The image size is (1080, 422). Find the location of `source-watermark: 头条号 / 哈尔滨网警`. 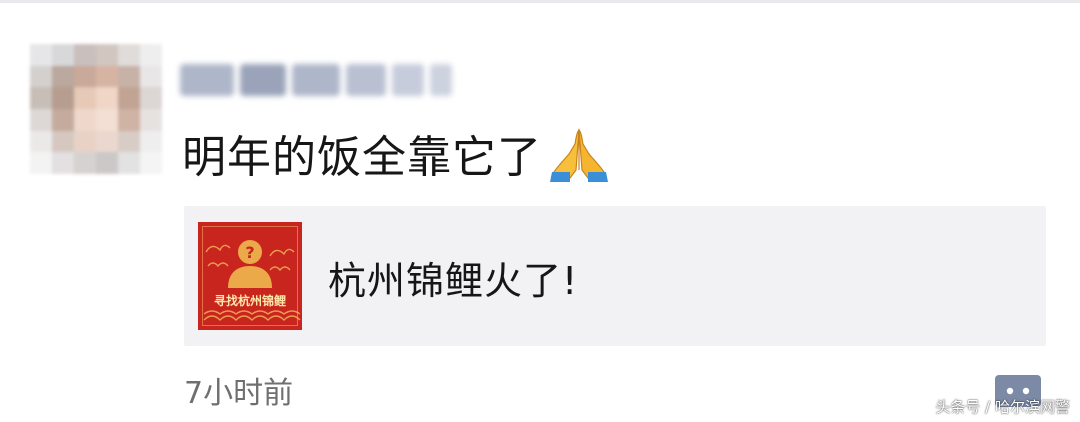

source-watermark: 头条号 / 哈尔滨网警 is located at coordinates (1002, 407).